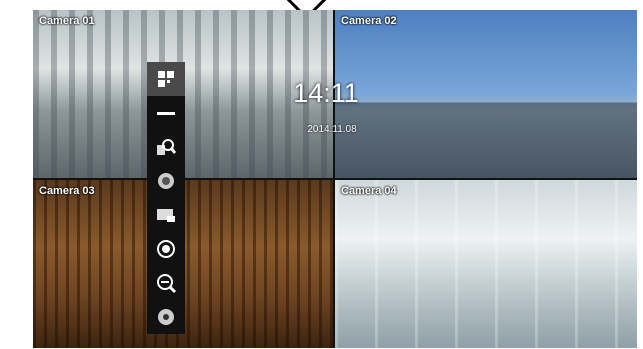 This screenshot has height=349, width=643. I want to click on search-icon, so click(167, 147).